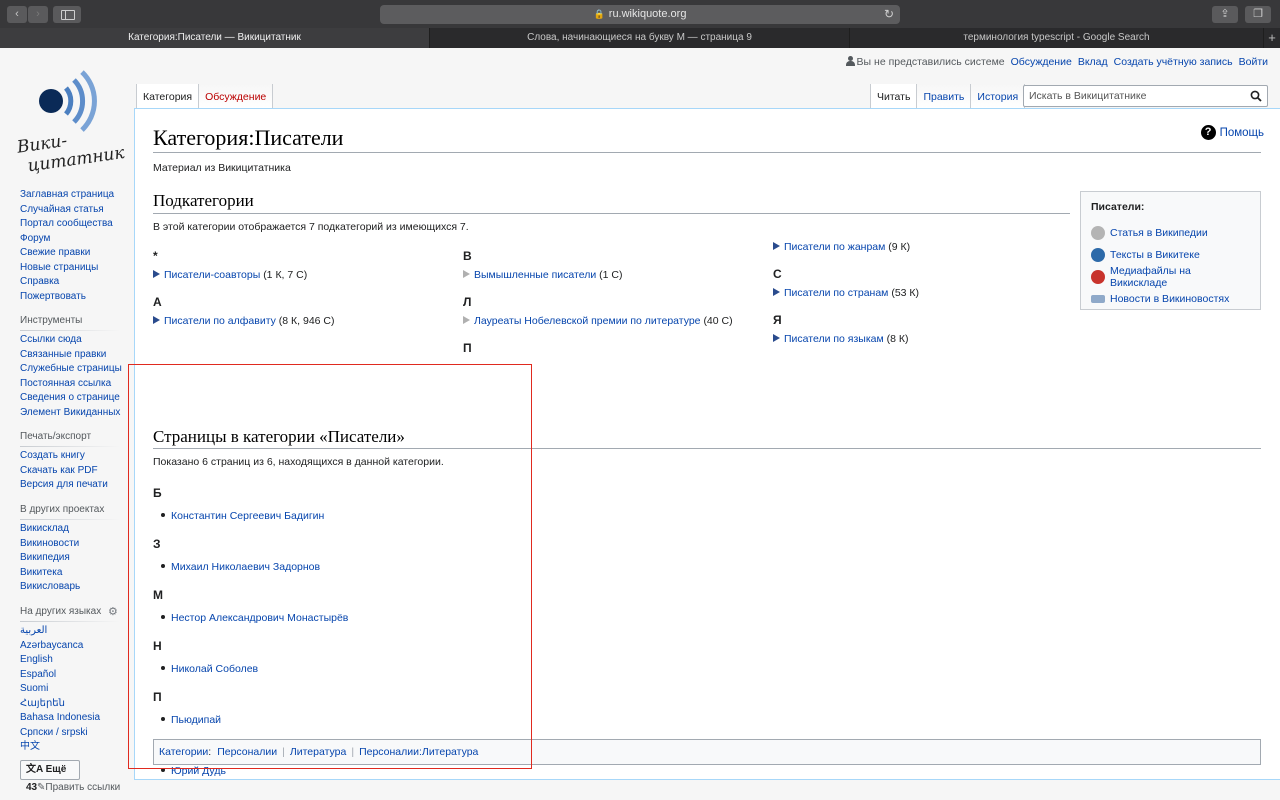 This screenshot has height=800, width=1280. I want to click on personal-contrib-link: Вклад, so click(1093, 62).